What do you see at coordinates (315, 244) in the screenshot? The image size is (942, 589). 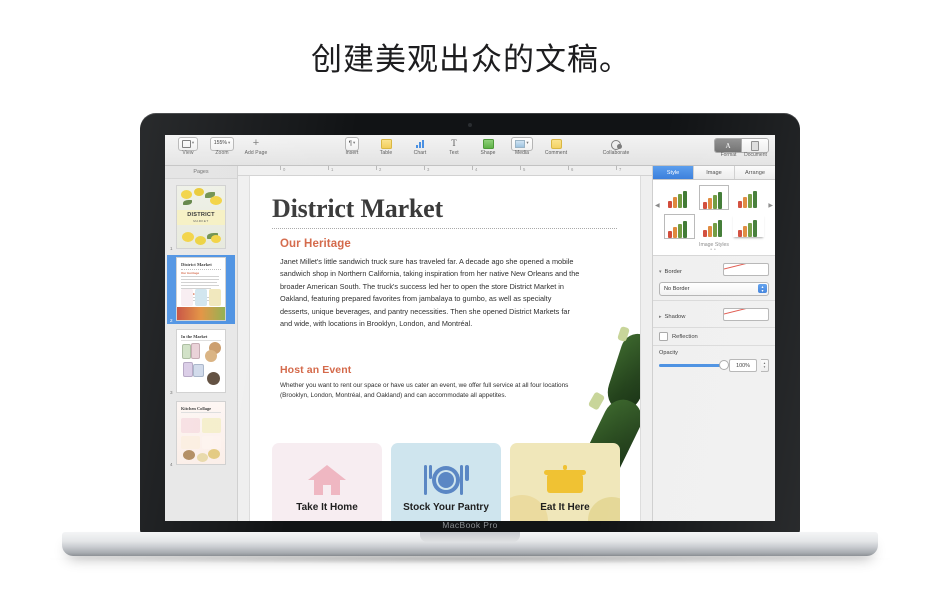 I see `section-heading-heritage: Our Heritage` at bounding box center [315, 244].